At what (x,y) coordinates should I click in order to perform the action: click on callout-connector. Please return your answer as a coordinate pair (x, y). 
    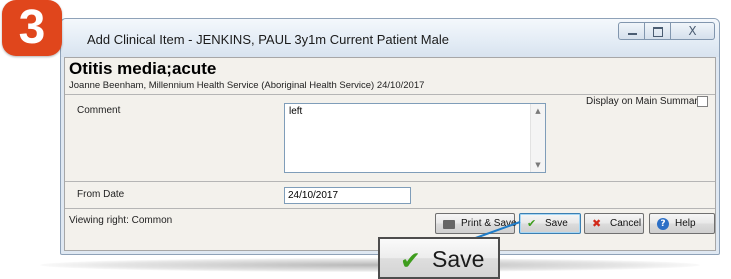
    Looking at the image, I should click on (495, 231).